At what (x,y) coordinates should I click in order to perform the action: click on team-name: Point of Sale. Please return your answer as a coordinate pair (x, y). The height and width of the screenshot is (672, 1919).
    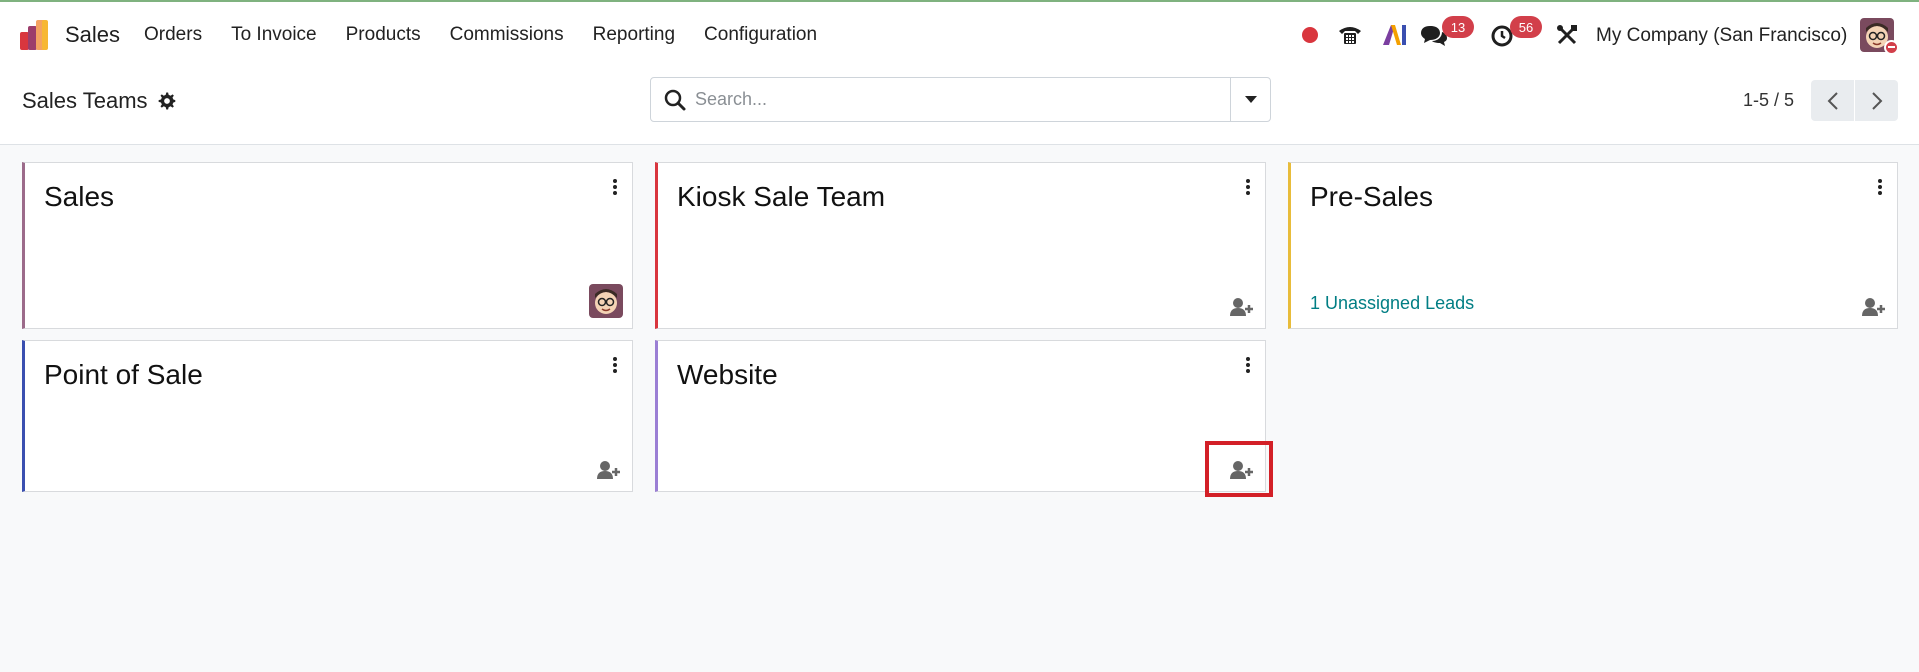
    Looking at the image, I should click on (123, 374).